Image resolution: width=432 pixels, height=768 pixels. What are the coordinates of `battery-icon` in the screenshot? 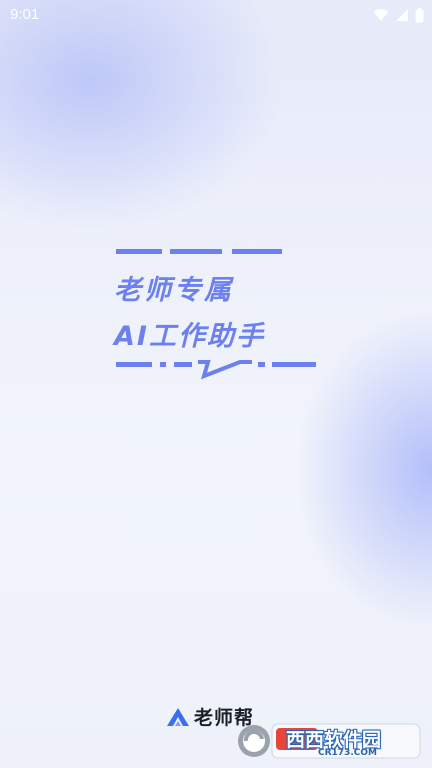 It's located at (419, 14).